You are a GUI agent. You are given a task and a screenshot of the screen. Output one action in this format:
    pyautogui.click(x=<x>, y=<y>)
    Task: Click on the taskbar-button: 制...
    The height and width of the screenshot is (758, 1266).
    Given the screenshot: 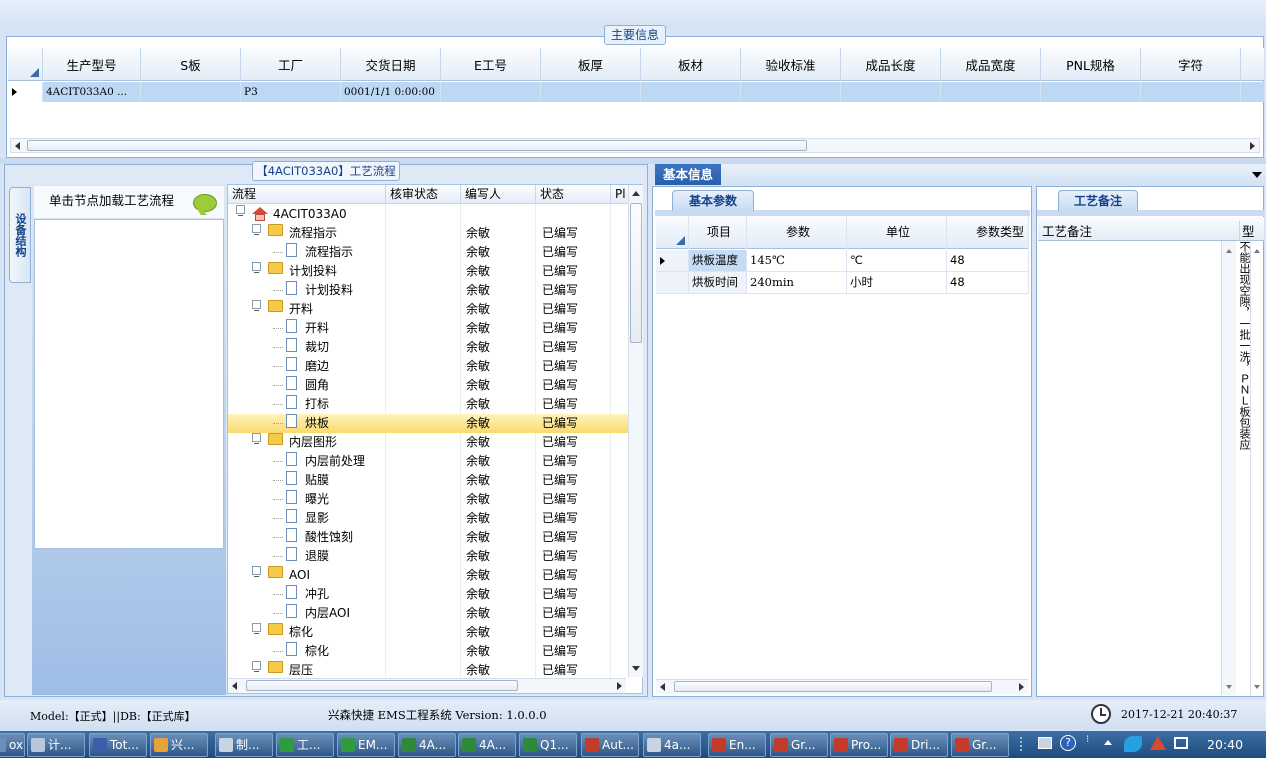 What is the action you would take?
    pyautogui.click(x=244, y=745)
    